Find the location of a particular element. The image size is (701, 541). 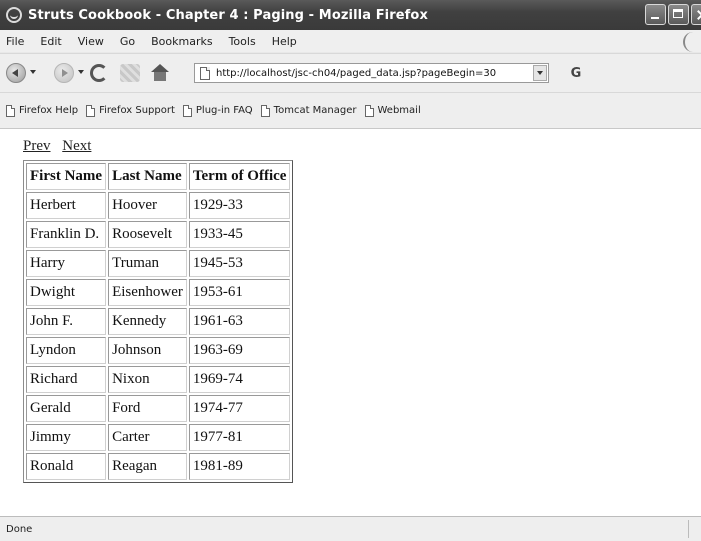

cell-last-name: Ford is located at coordinates (147, 408).